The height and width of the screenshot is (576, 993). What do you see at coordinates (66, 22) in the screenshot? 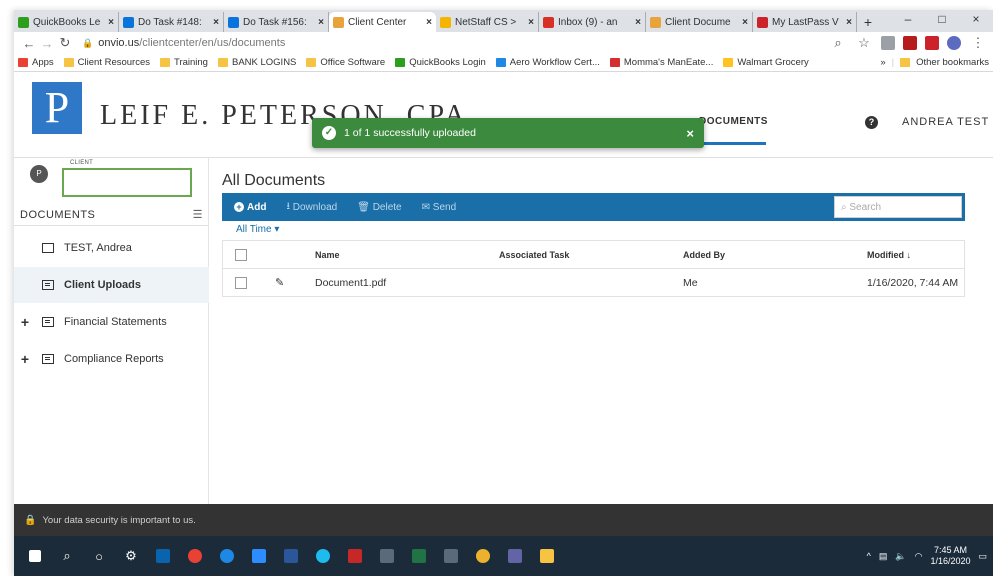
I see `browser-tab: QuickBooks Le ×` at bounding box center [66, 22].